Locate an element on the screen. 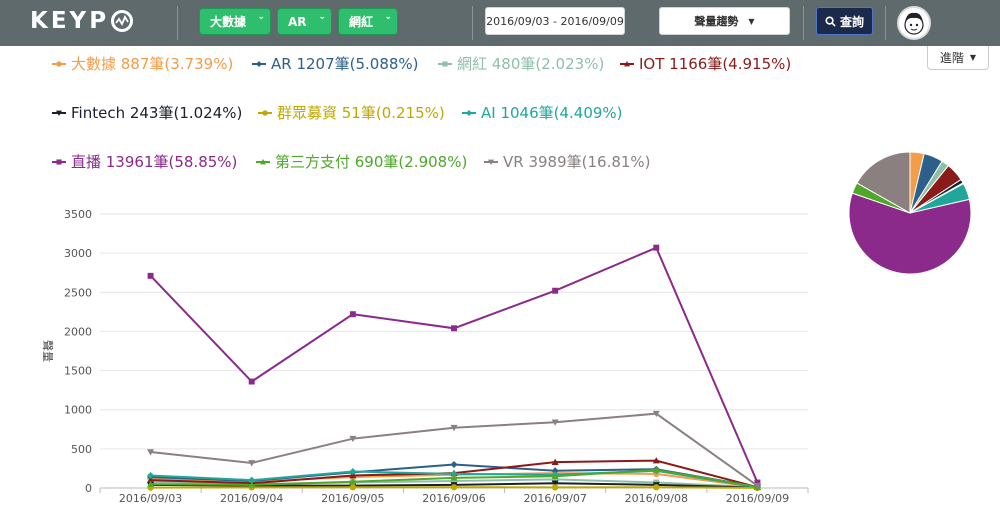  x-tick-label: 2016/09/08 is located at coordinates (656, 498).